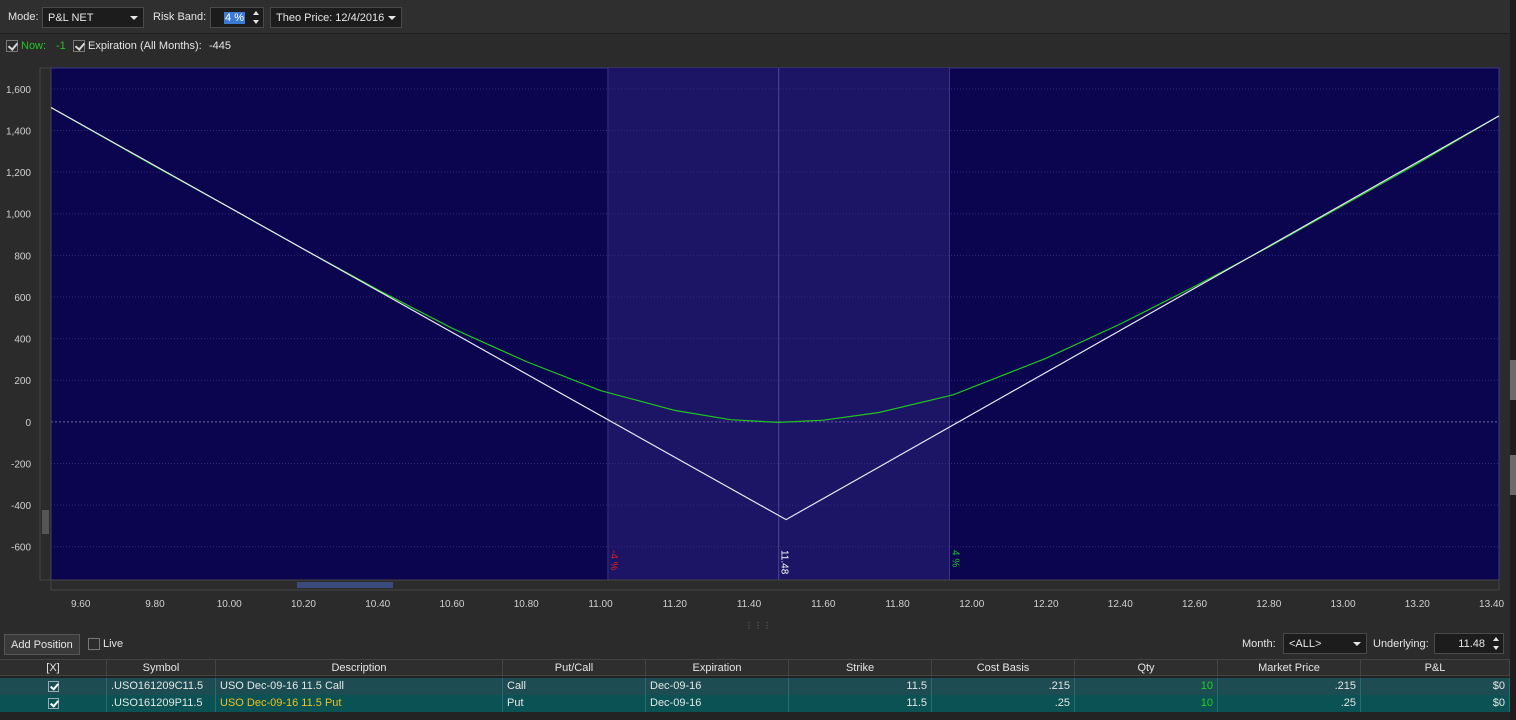 Image resolution: width=1516 pixels, height=720 pixels. What do you see at coordinates (860, 668) in the screenshot?
I see `column-header-strike: Strike` at bounding box center [860, 668].